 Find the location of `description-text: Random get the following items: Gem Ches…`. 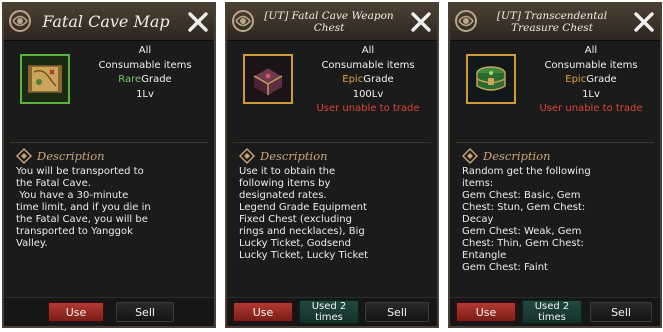

description-text: Random get the following items: Gem Ches… is located at coordinates (526, 219).